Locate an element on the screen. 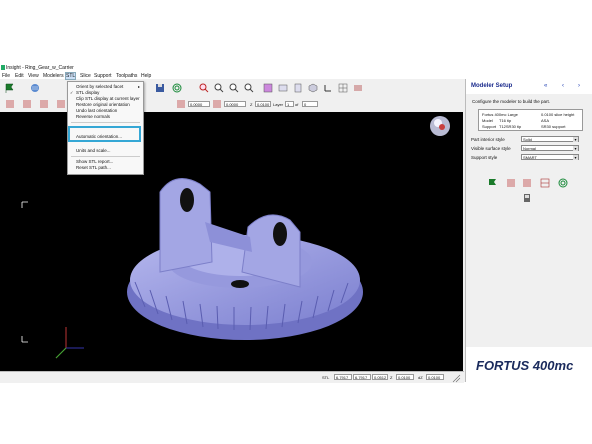 The width and height of the screenshot is (592, 444). window-title: Insight - Ring_Gear_w_Carrier is located at coordinates (40, 68).